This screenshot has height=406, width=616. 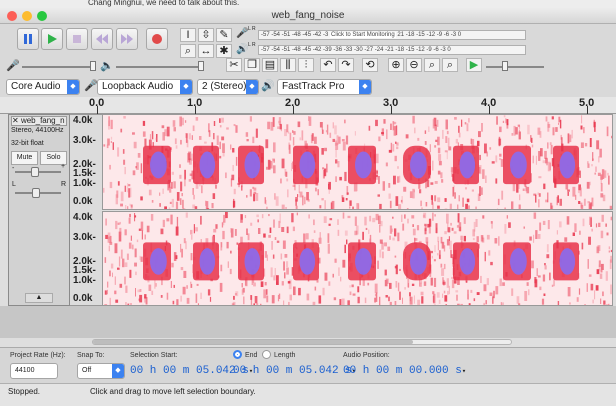 I want to click on zoom-in-button: ⊕, so click(x=396, y=65).